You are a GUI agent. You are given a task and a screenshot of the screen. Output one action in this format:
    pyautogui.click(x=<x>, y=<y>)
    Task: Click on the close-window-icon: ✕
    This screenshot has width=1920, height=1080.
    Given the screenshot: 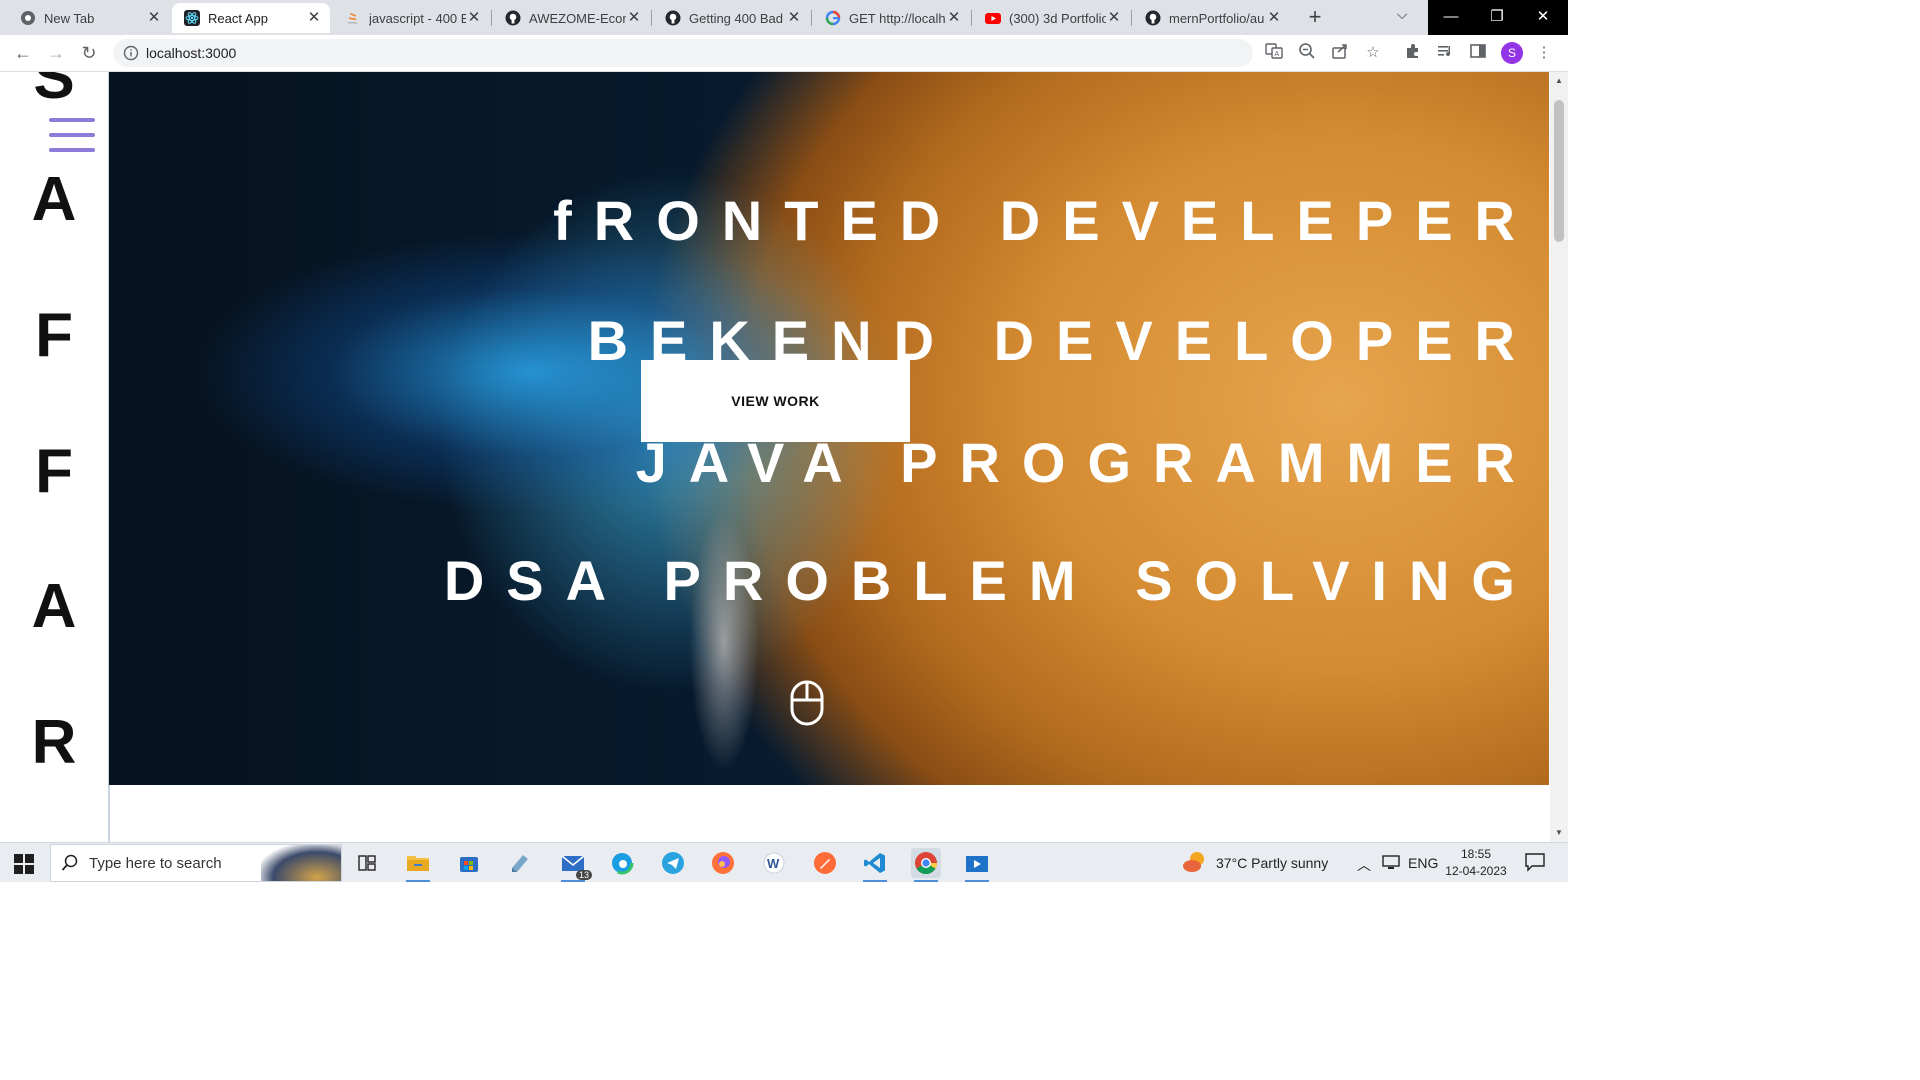 What is the action you would take?
    pyautogui.click(x=1543, y=17)
    